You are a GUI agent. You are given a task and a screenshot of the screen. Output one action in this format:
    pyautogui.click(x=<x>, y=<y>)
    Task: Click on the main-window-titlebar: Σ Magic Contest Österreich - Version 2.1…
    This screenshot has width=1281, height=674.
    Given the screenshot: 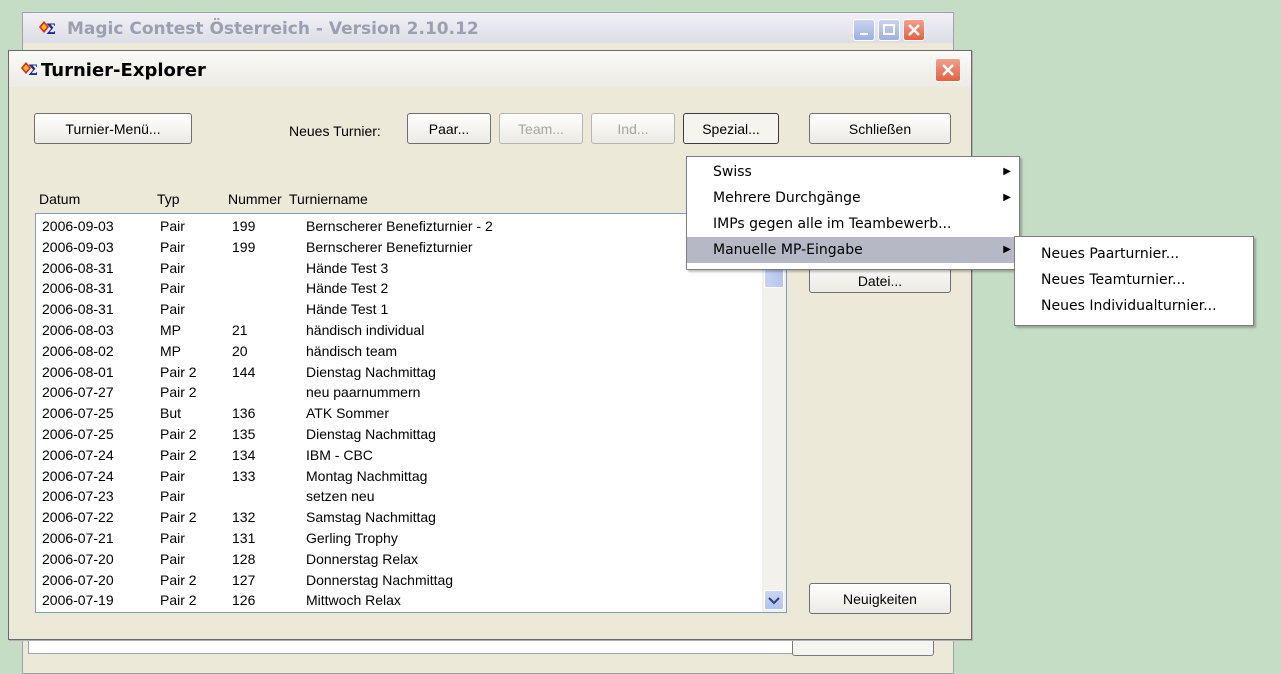 What is the action you would take?
    pyautogui.click(x=488, y=28)
    